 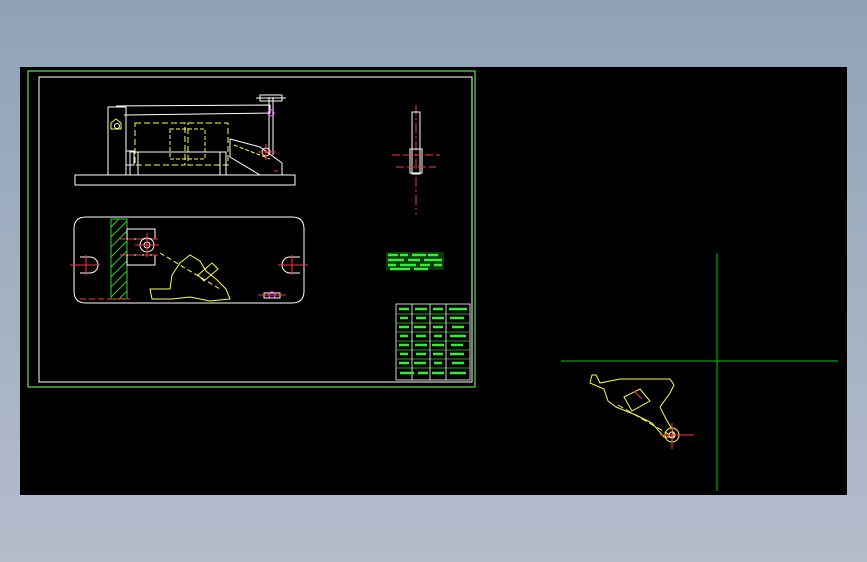 What do you see at coordinates (193, 110) in the screenshot?
I see `top-arm` at bounding box center [193, 110].